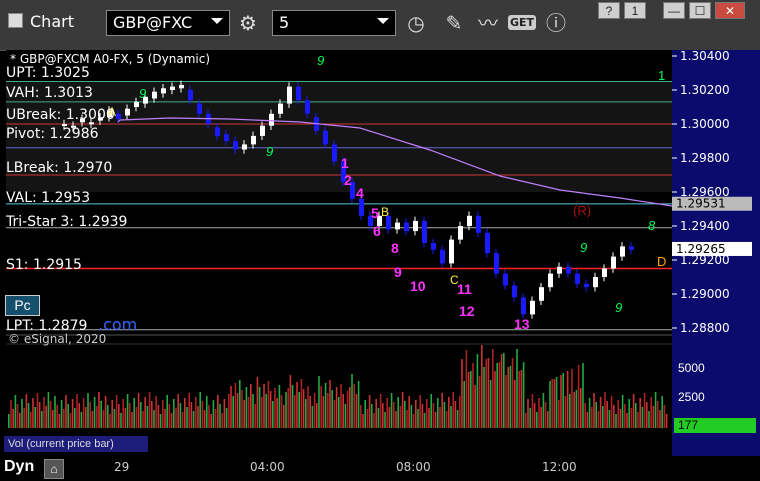 The height and width of the screenshot is (481, 760). What do you see at coordinates (454, 23) in the screenshot?
I see `pencil-icon: ✎` at bounding box center [454, 23].